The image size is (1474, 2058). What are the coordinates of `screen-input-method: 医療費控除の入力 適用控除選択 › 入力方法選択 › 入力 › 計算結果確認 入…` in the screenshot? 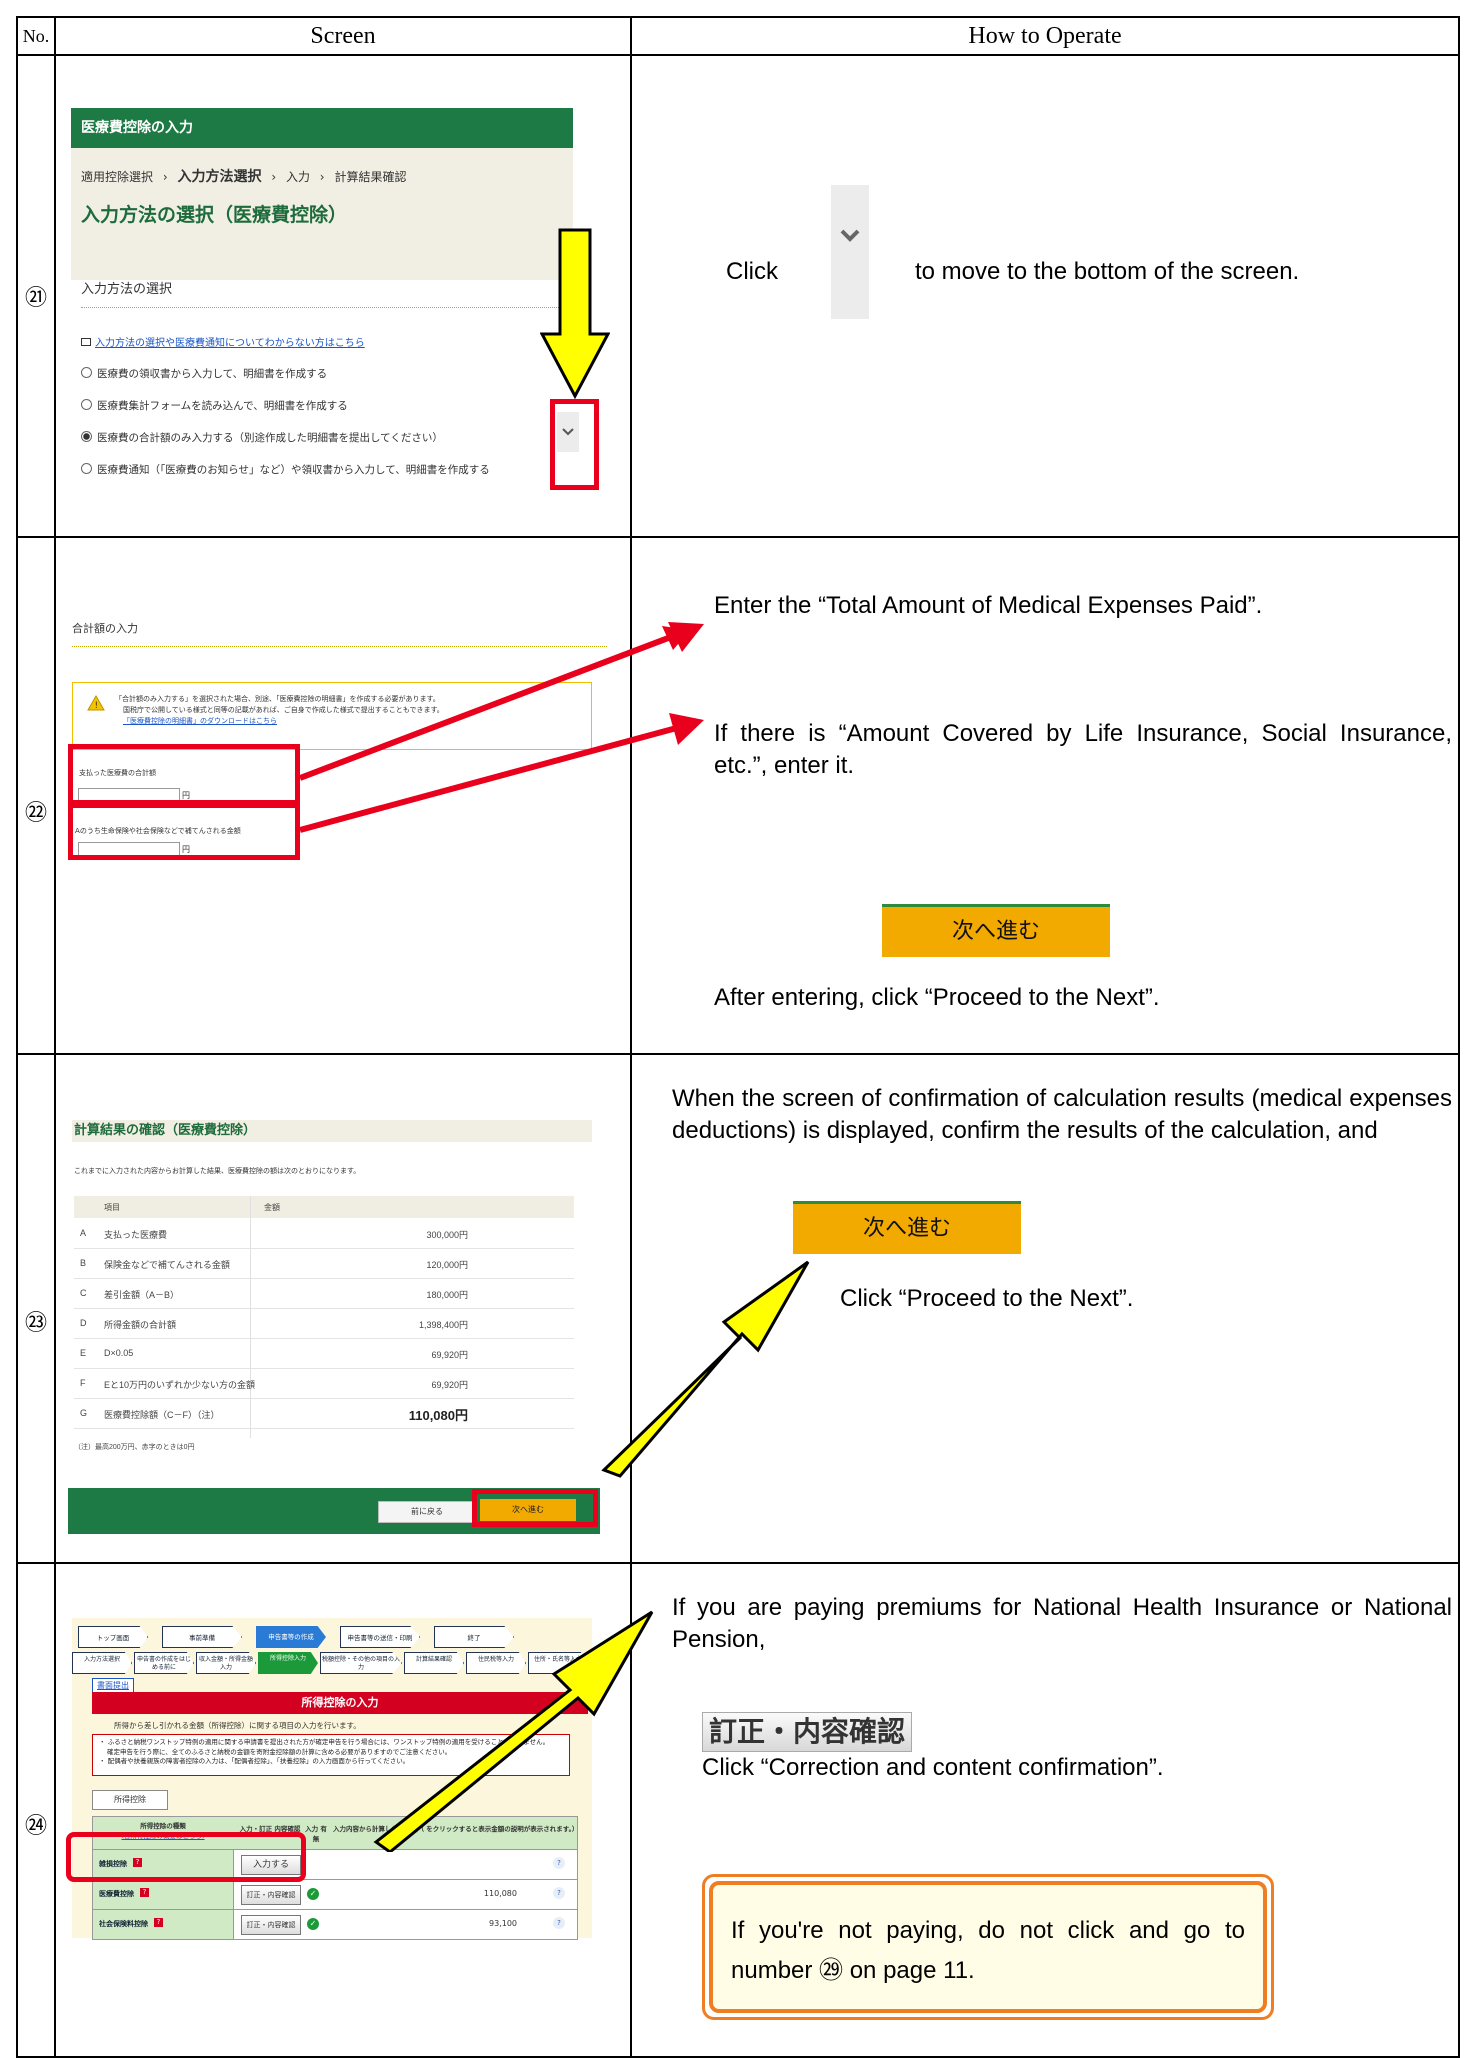 It's located at (325, 306).